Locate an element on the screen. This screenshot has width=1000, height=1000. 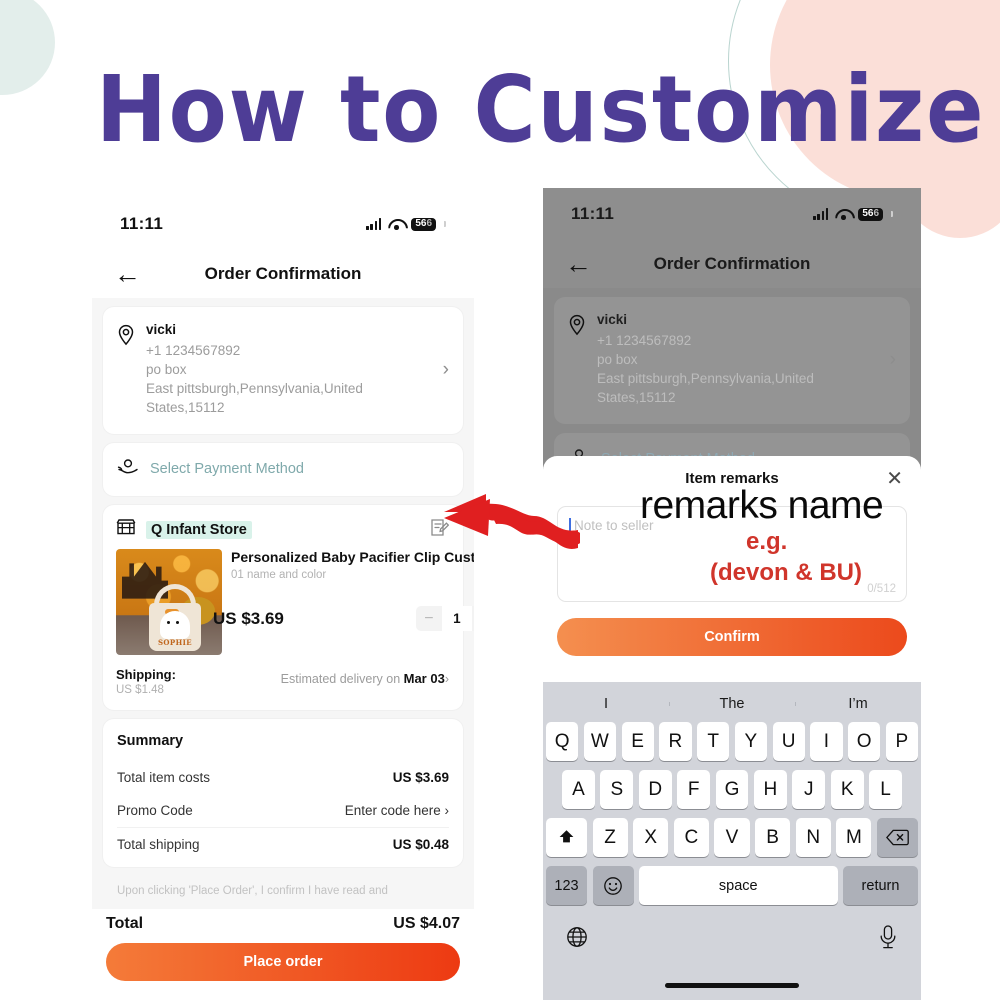
payment-hand-coin-icon is located at coordinates (129, 469).